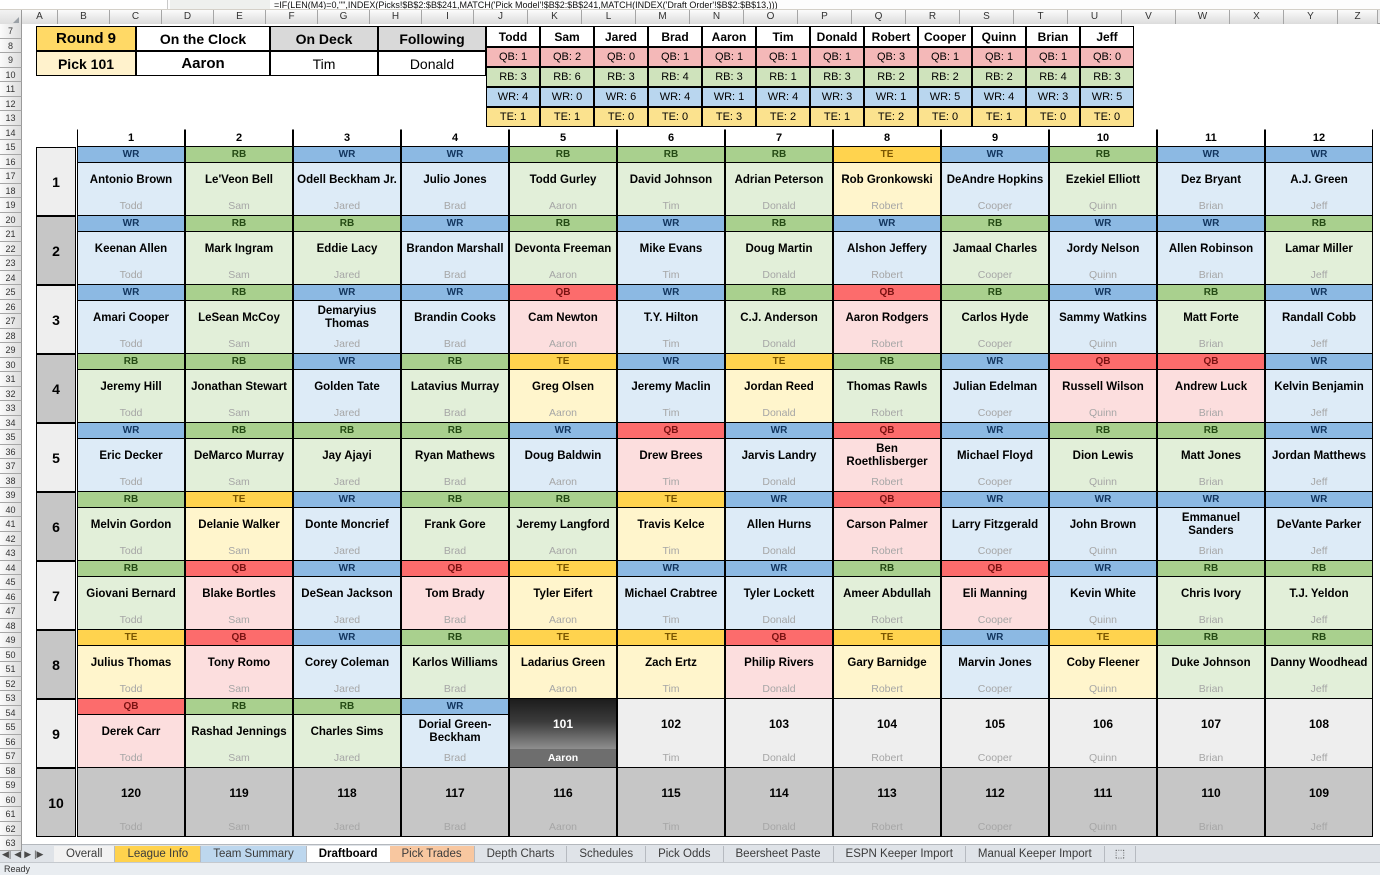  What do you see at coordinates (11, 698) in the screenshot?
I see `row-header: 53` at bounding box center [11, 698].